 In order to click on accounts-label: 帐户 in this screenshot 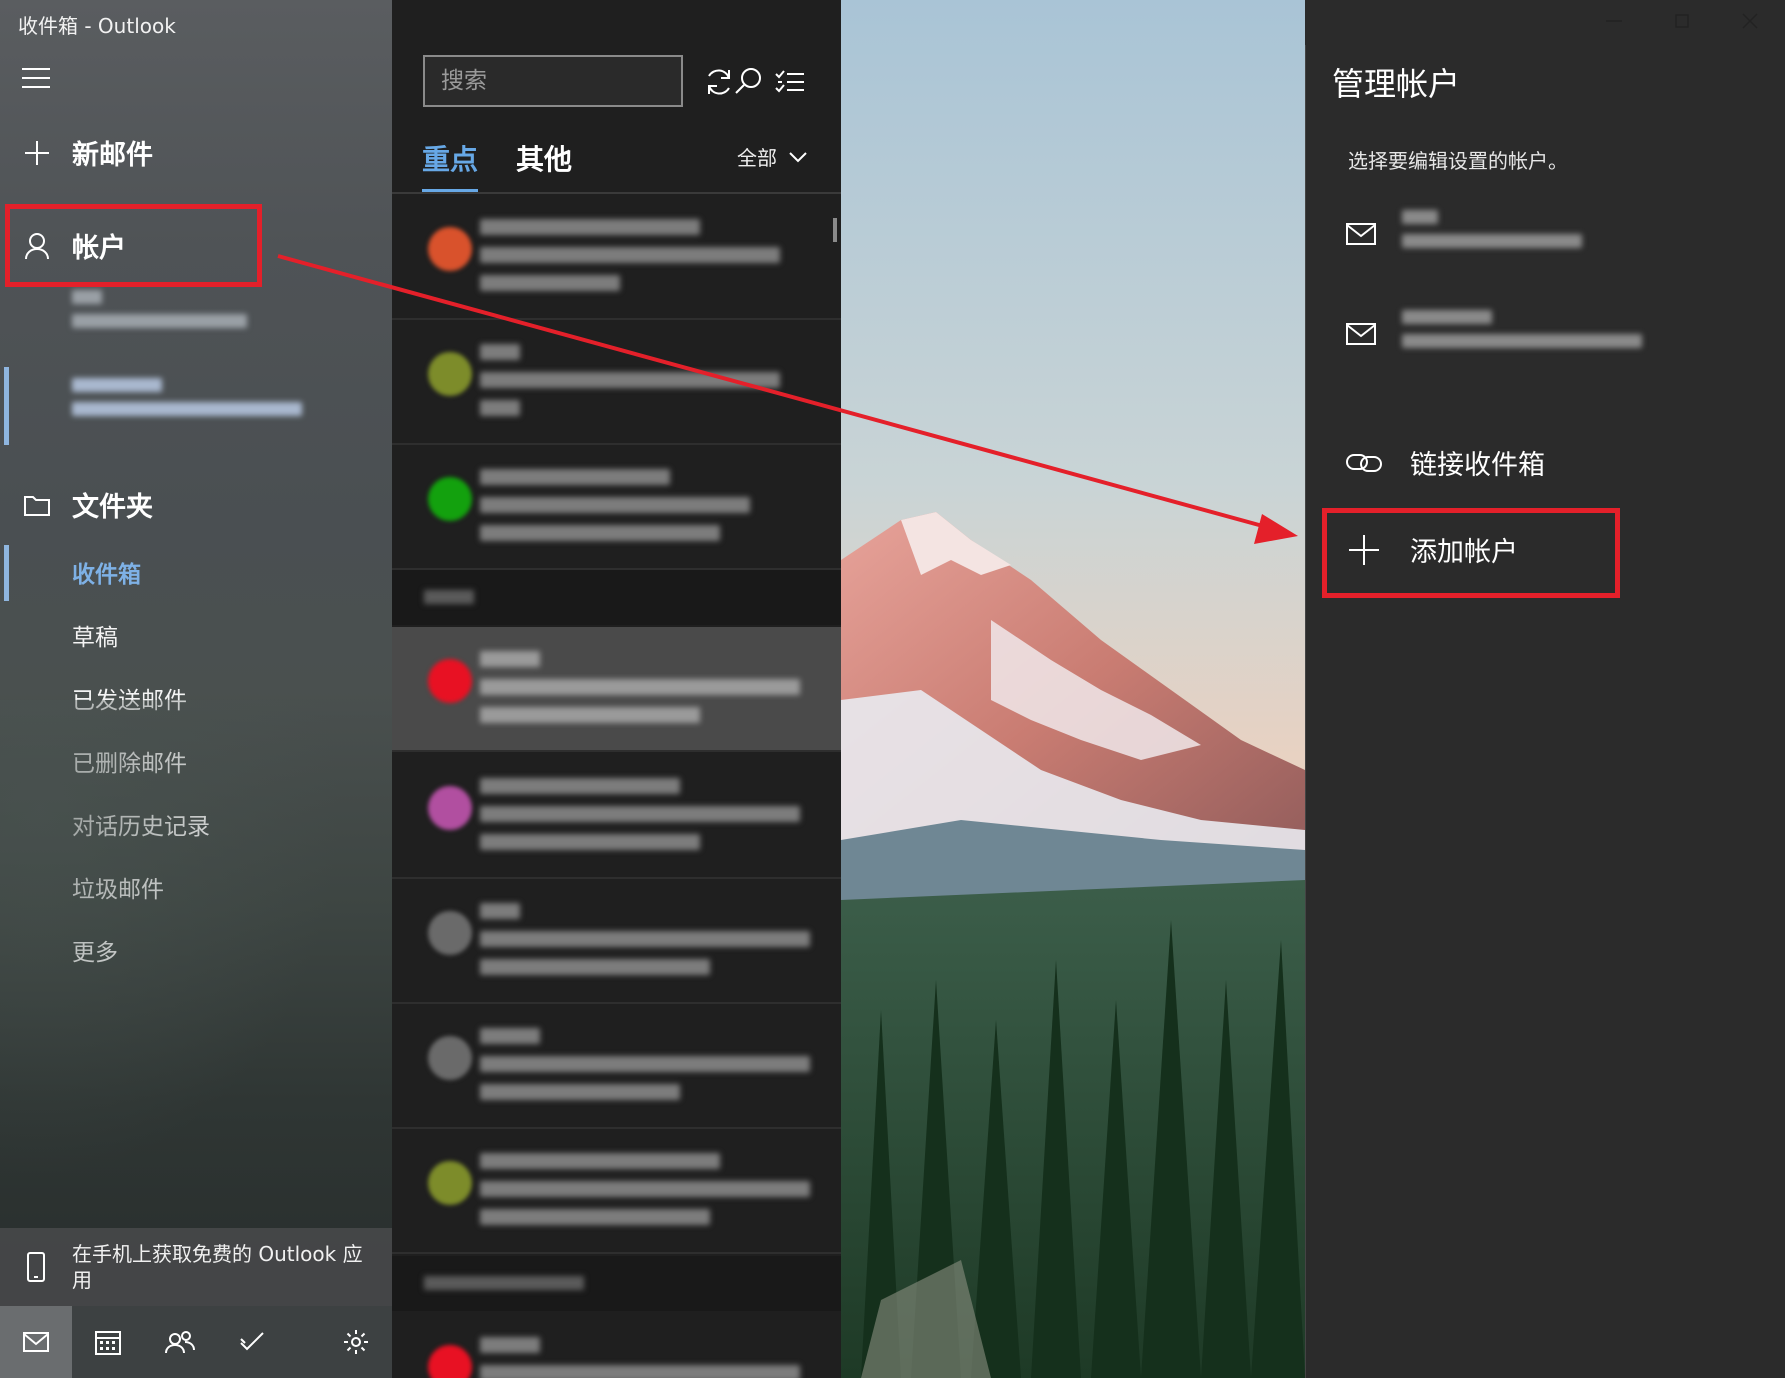, I will do `click(99, 248)`.